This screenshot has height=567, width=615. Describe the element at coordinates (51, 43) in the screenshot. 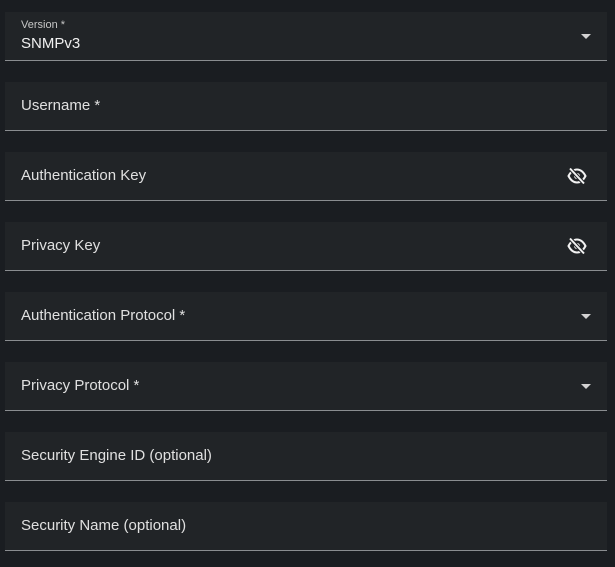

I see `version-value: SNMPv3` at that location.